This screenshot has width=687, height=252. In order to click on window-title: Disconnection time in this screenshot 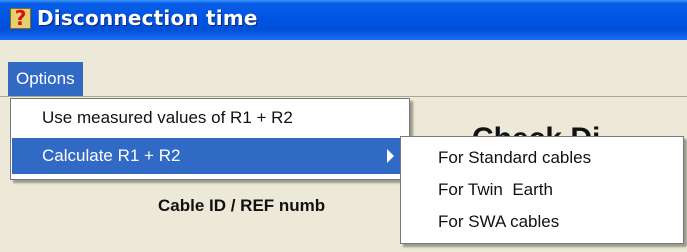, I will do `click(147, 18)`.